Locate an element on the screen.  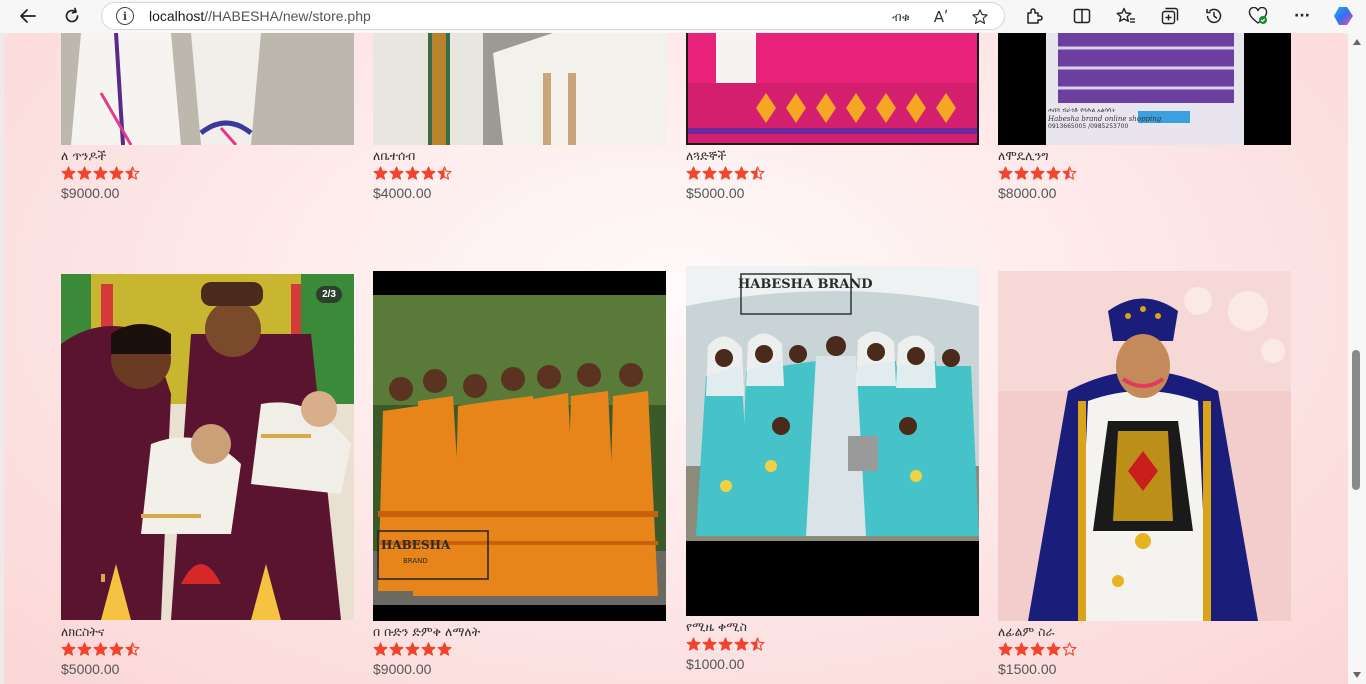
svg-text: HABESHA is located at coordinates (416, 545).